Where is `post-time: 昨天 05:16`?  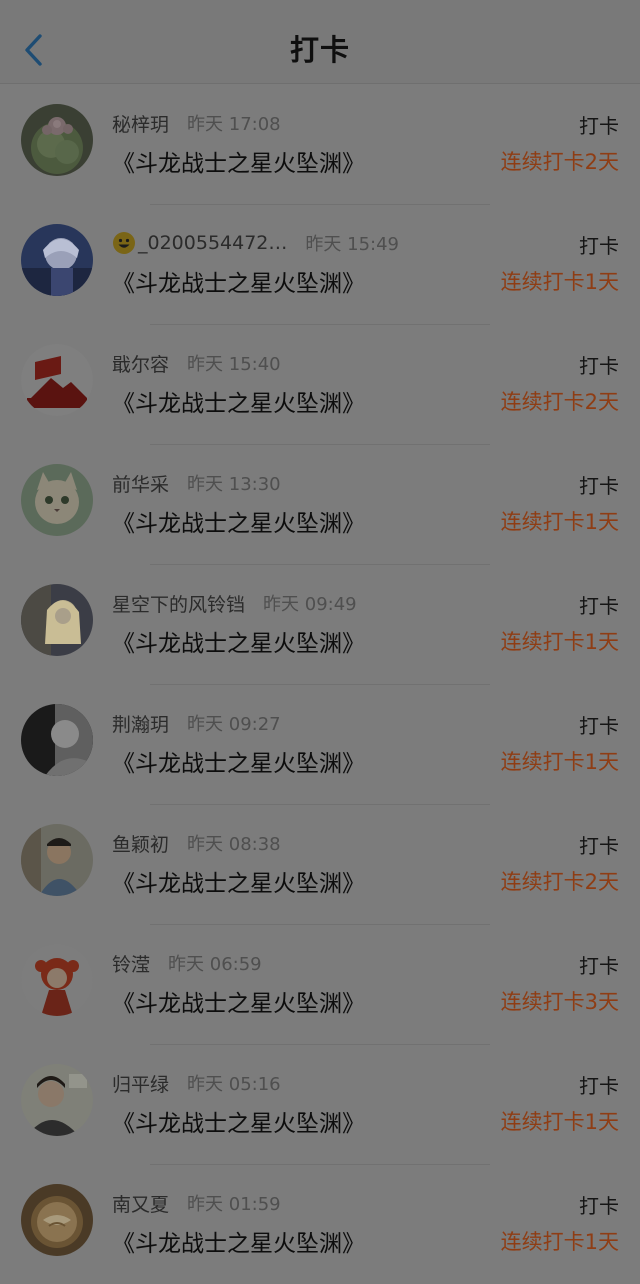 post-time: 昨天 05:16 is located at coordinates (234, 1084).